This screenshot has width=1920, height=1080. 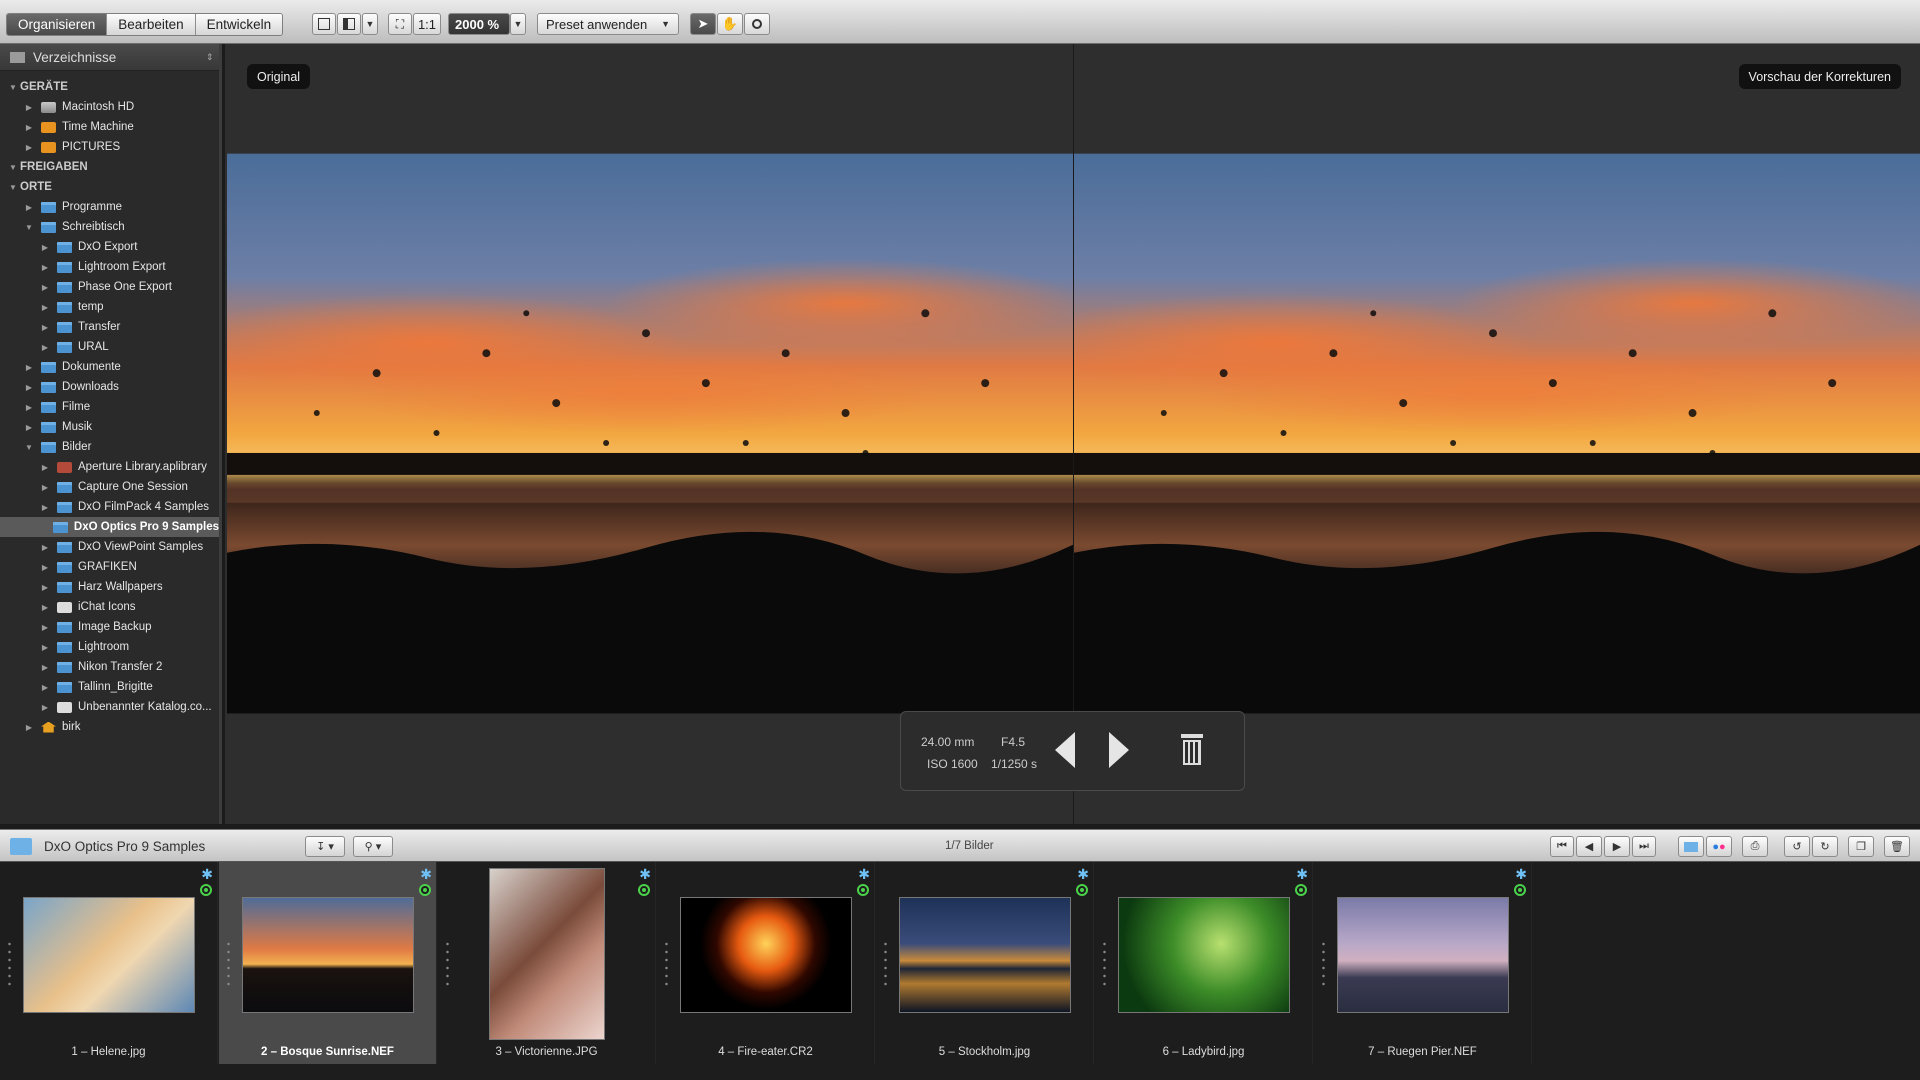 I want to click on tab-organize: Organisieren, so click(x=57, y=24).